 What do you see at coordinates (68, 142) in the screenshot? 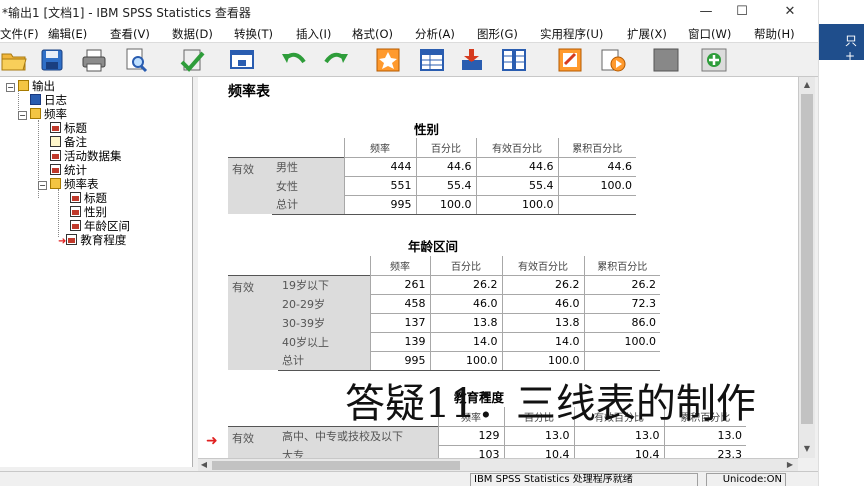
I see `nav-item-notes: 备注` at bounding box center [68, 142].